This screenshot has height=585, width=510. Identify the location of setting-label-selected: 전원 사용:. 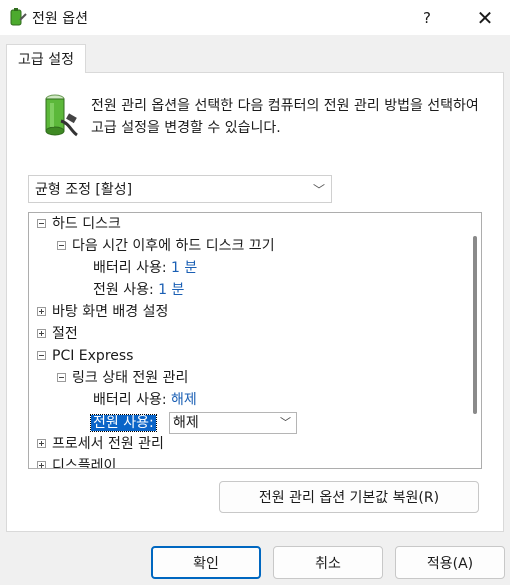
(123, 423).